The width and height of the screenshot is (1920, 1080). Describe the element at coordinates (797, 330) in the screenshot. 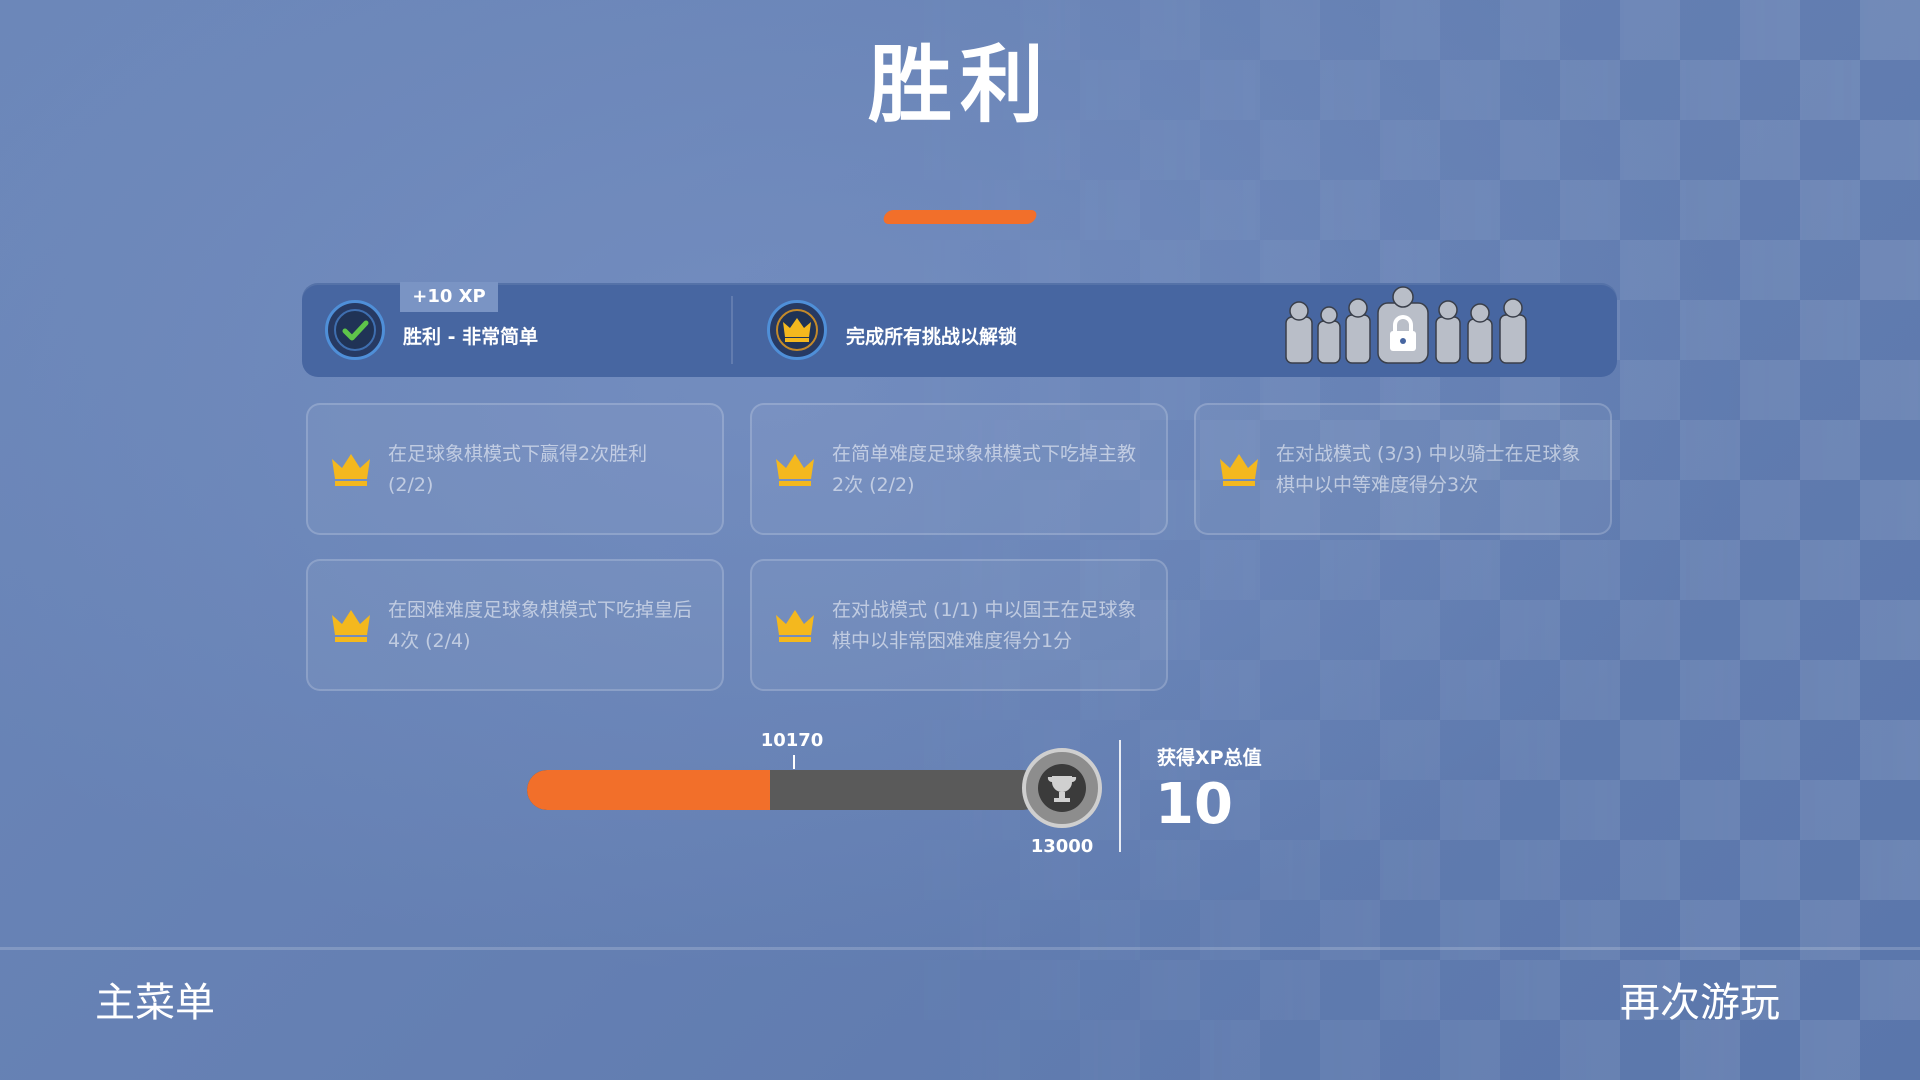

I see `crown-badge-icon` at that location.